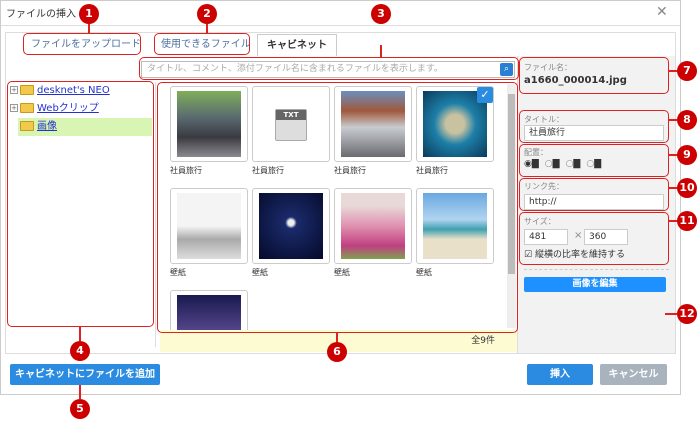 This screenshot has width=700, height=421. What do you see at coordinates (687, 221) in the screenshot?
I see `annotation-badge: 11` at bounding box center [687, 221].